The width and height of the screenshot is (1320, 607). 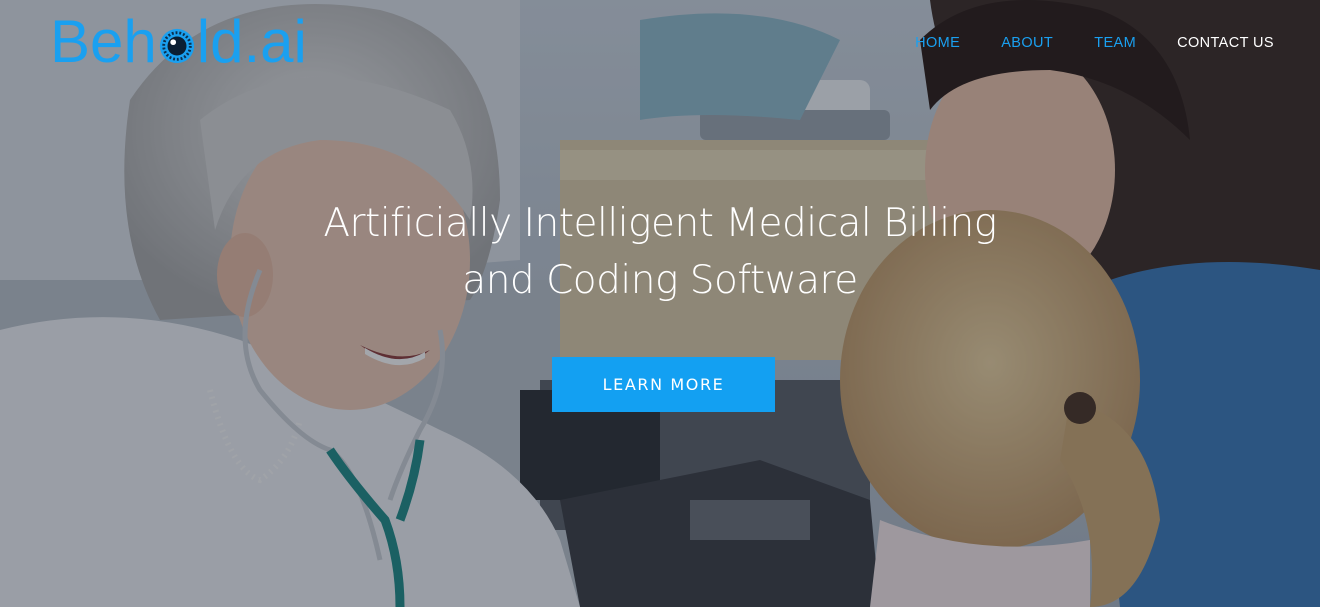 I want to click on hero-headline-line1: Artificially Intelligent Medical Billing, so click(x=660, y=223).